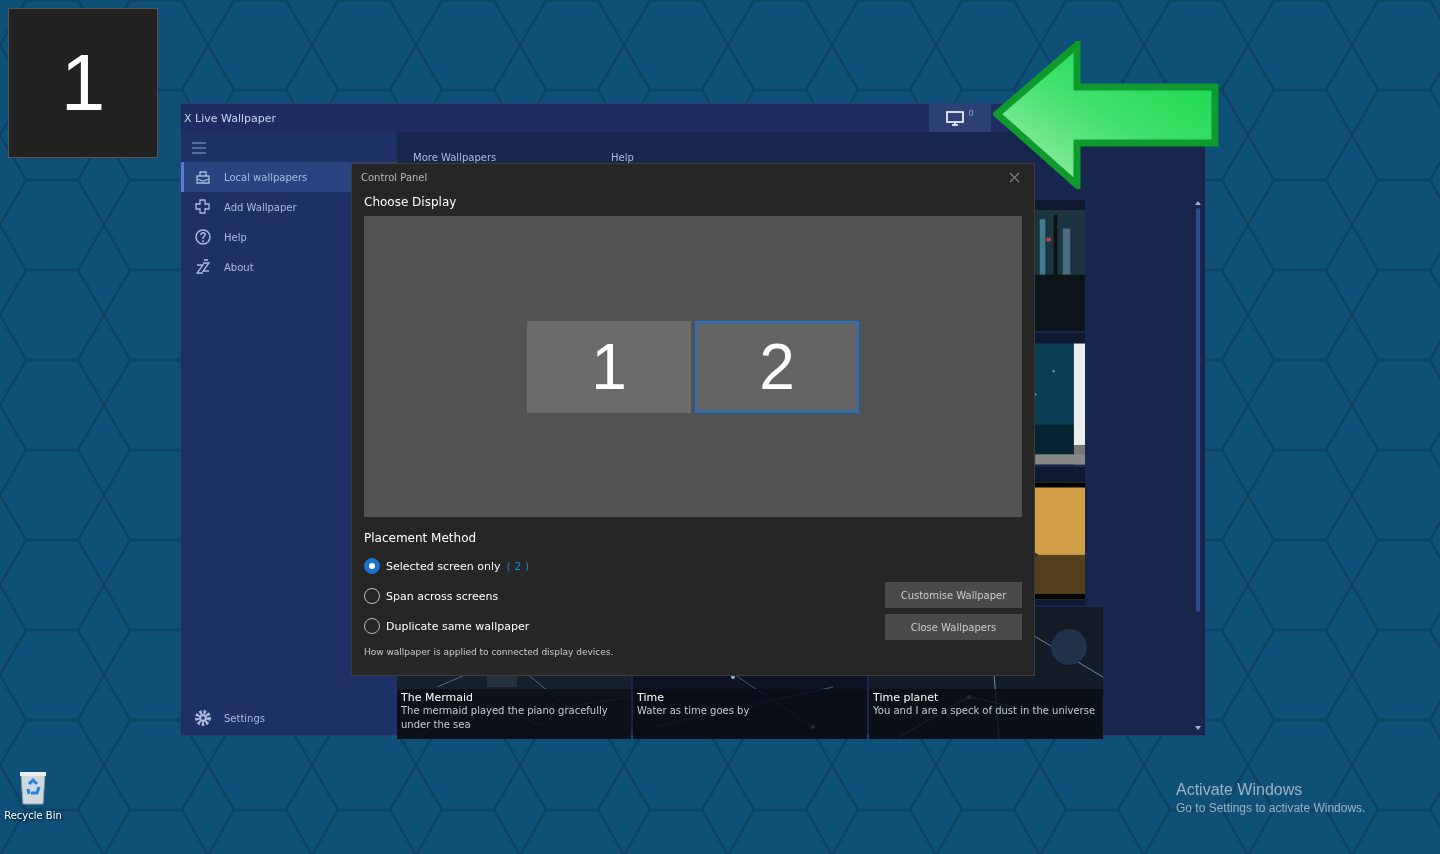  What do you see at coordinates (518, 566) in the screenshot?
I see `option-note: ( 2 )` at bounding box center [518, 566].